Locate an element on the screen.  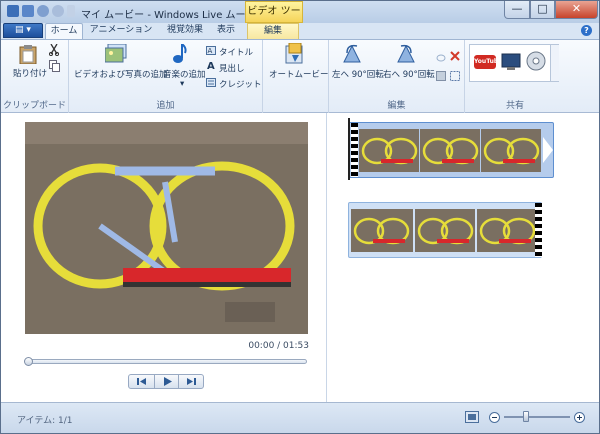
rotate-left-button: 左へ 90°回転 is located at coordinates (358, 74).